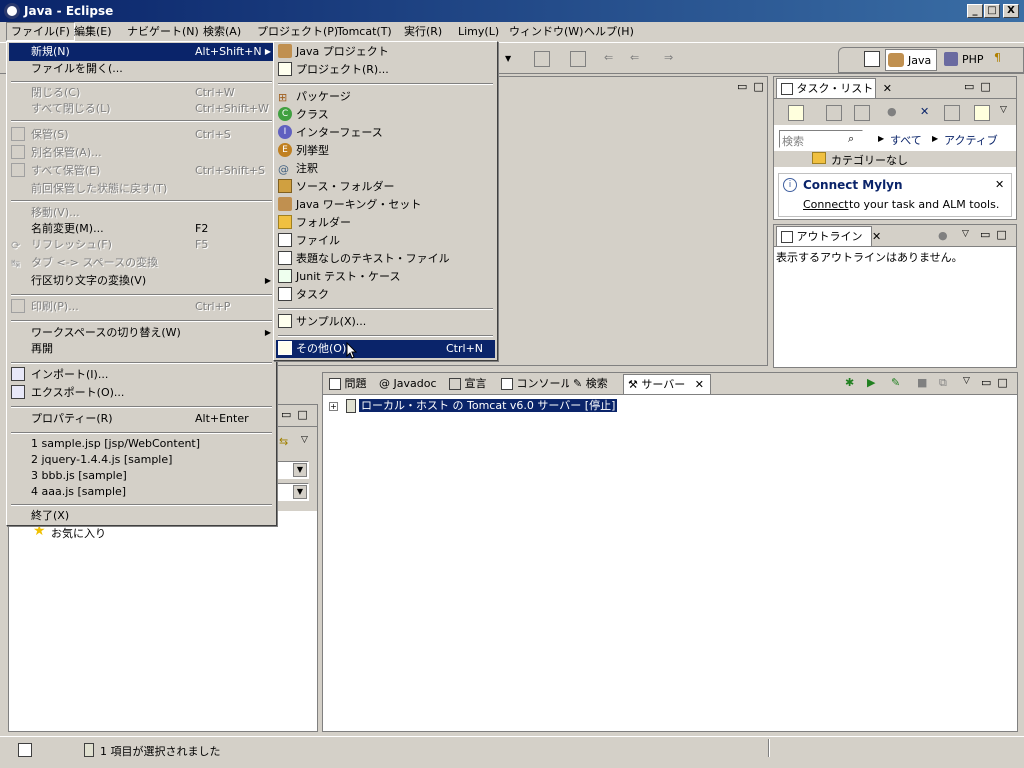  I want to click on profile-server-icon: ✎, so click(895, 382).